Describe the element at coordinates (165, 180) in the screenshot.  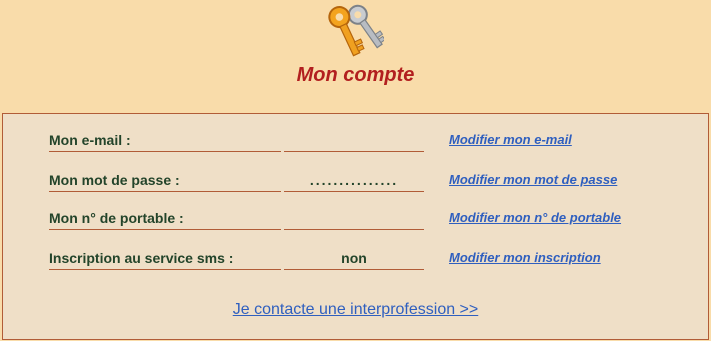
I see `password-label: Mon mot de passe :` at that location.